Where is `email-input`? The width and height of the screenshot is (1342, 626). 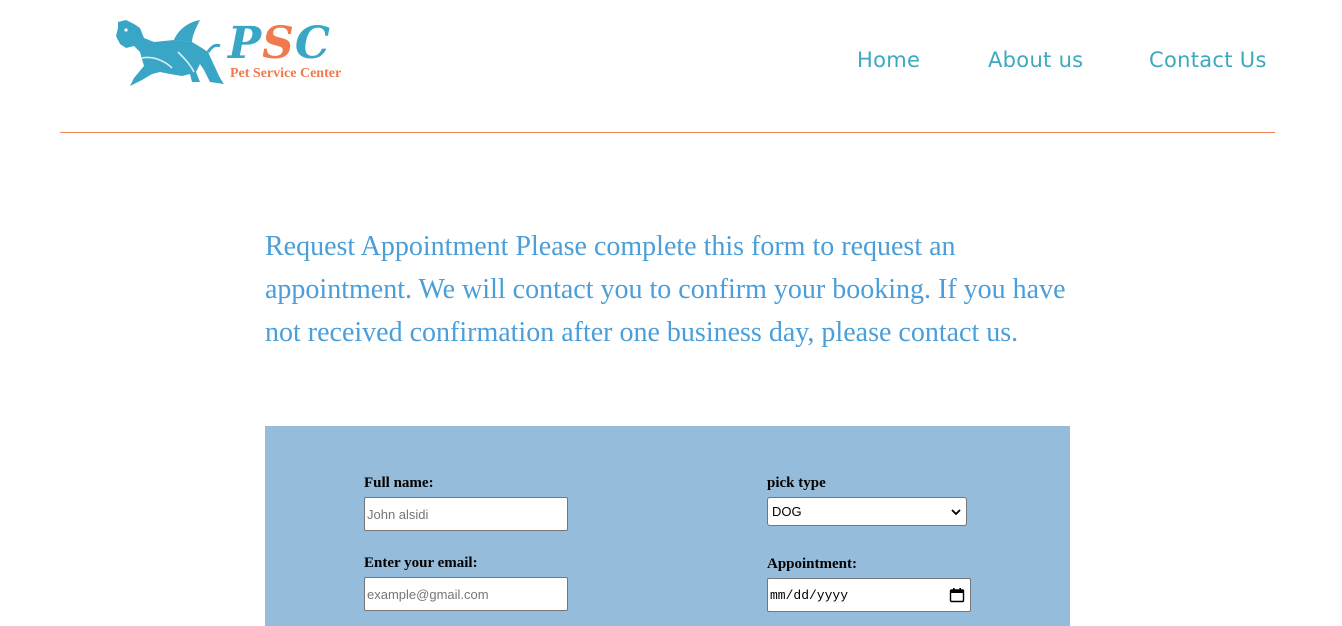
email-input is located at coordinates (466, 594).